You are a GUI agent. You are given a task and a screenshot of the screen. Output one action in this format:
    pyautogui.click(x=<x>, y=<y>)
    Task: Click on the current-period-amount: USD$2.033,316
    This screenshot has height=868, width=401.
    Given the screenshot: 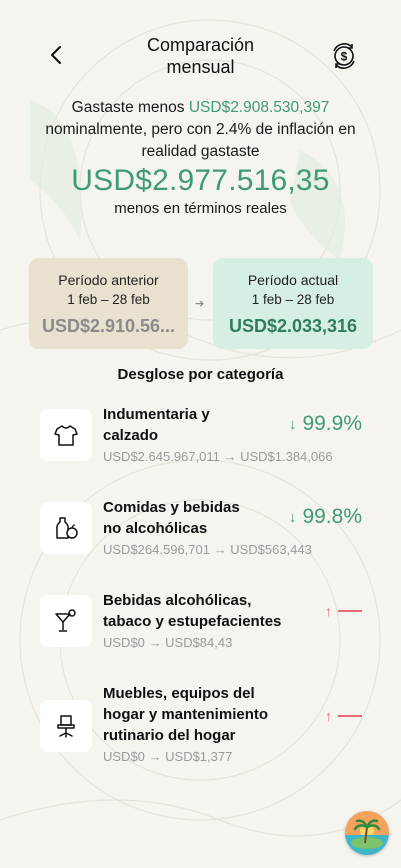 What is the action you would take?
    pyautogui.click(x=293, y=326)
    